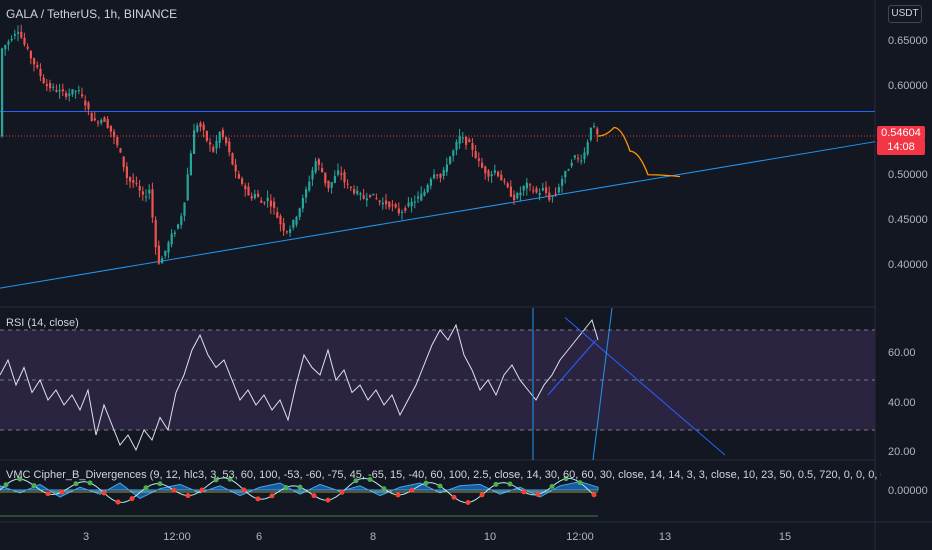 The width and height of the screenshot is (932, 550). What do you see at coordinates (665, 537) in the screenshot?
I see `time-tick: 13` at bounding box center [665, 537].